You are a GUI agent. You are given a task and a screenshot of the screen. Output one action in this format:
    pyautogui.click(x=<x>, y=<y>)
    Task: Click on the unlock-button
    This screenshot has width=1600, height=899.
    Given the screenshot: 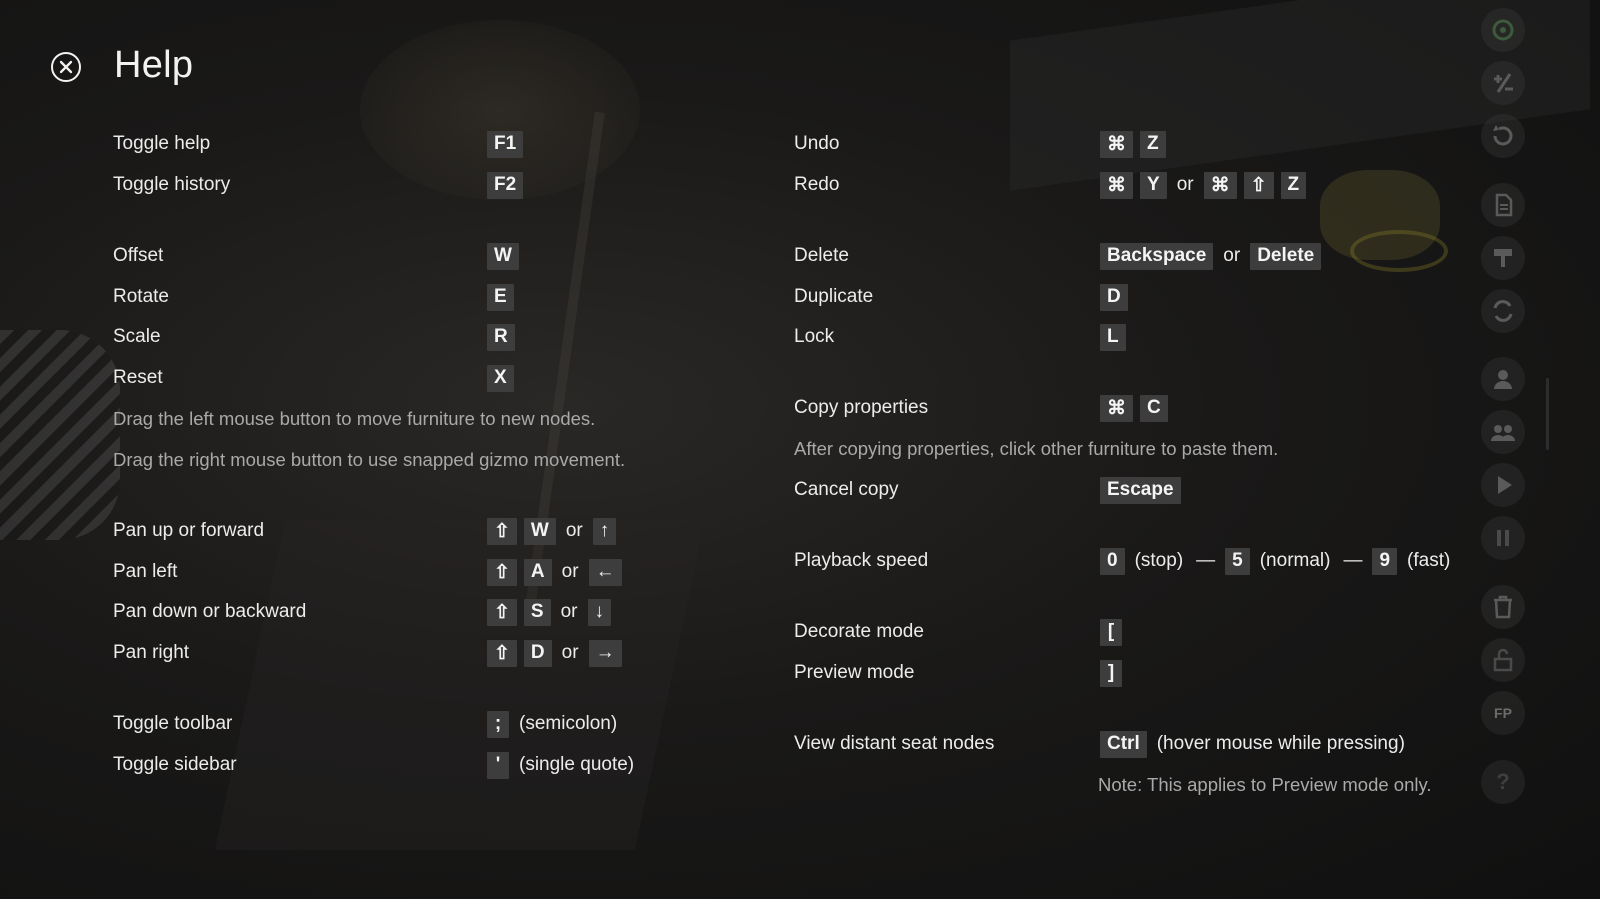 What is the action you would take?
    pyautogui.click(x=1503, y=660)
    